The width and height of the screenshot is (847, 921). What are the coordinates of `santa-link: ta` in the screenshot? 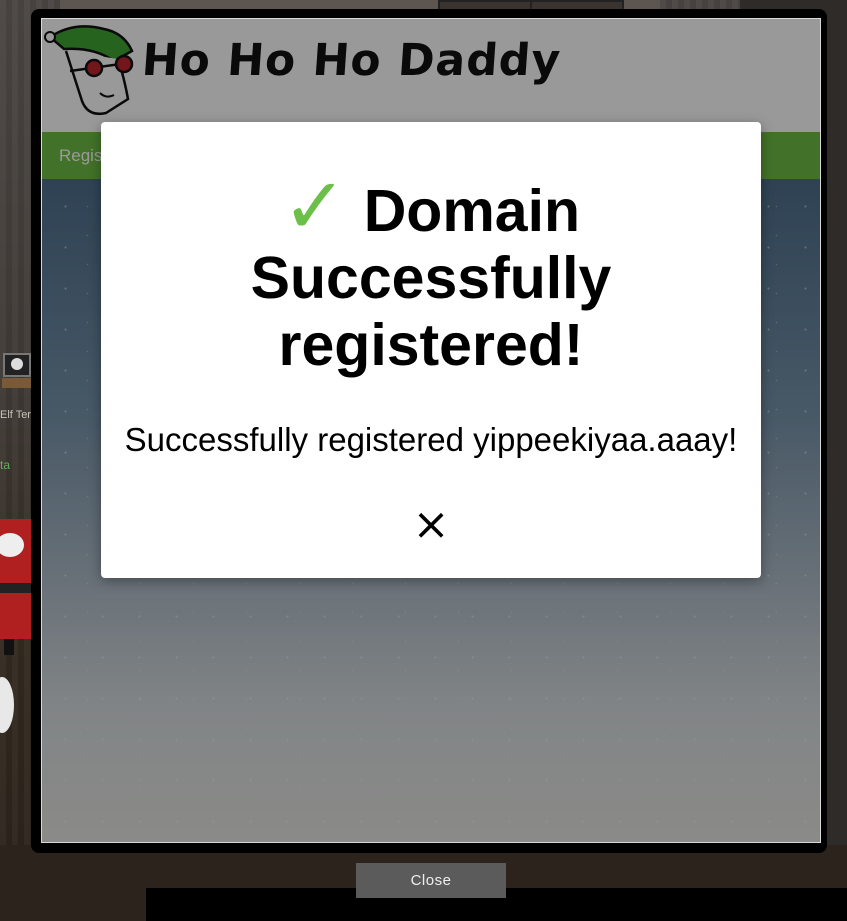 It's located at (5, 465).